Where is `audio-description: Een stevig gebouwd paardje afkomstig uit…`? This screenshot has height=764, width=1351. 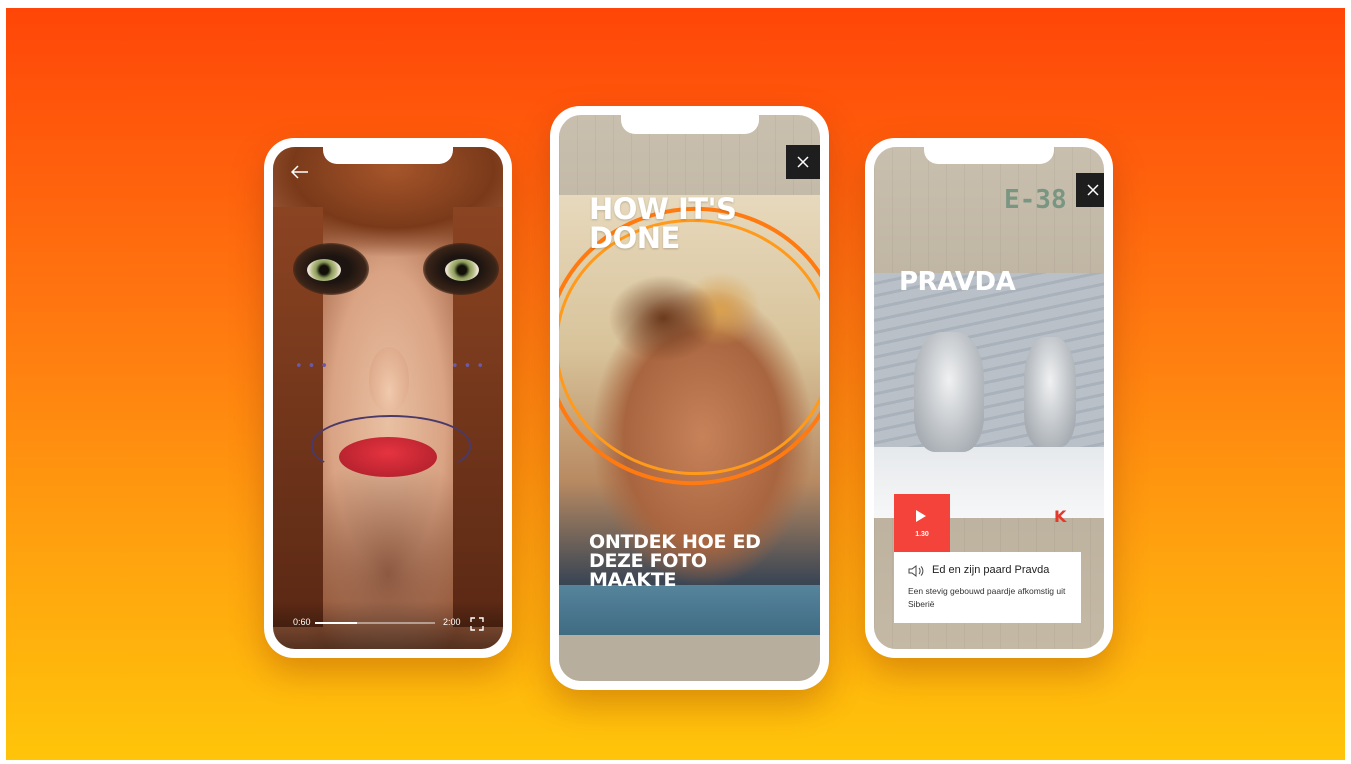 audio-description: Een stevig gebouwd paardje afkomstig uit… is located at coordinates (987, 597).